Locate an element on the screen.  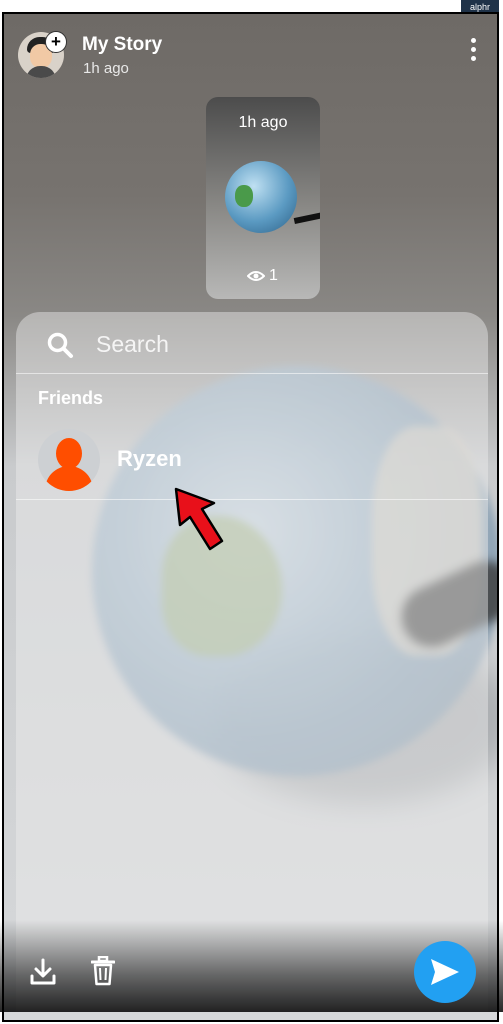
send-icon is located at coordinates (445, 972).